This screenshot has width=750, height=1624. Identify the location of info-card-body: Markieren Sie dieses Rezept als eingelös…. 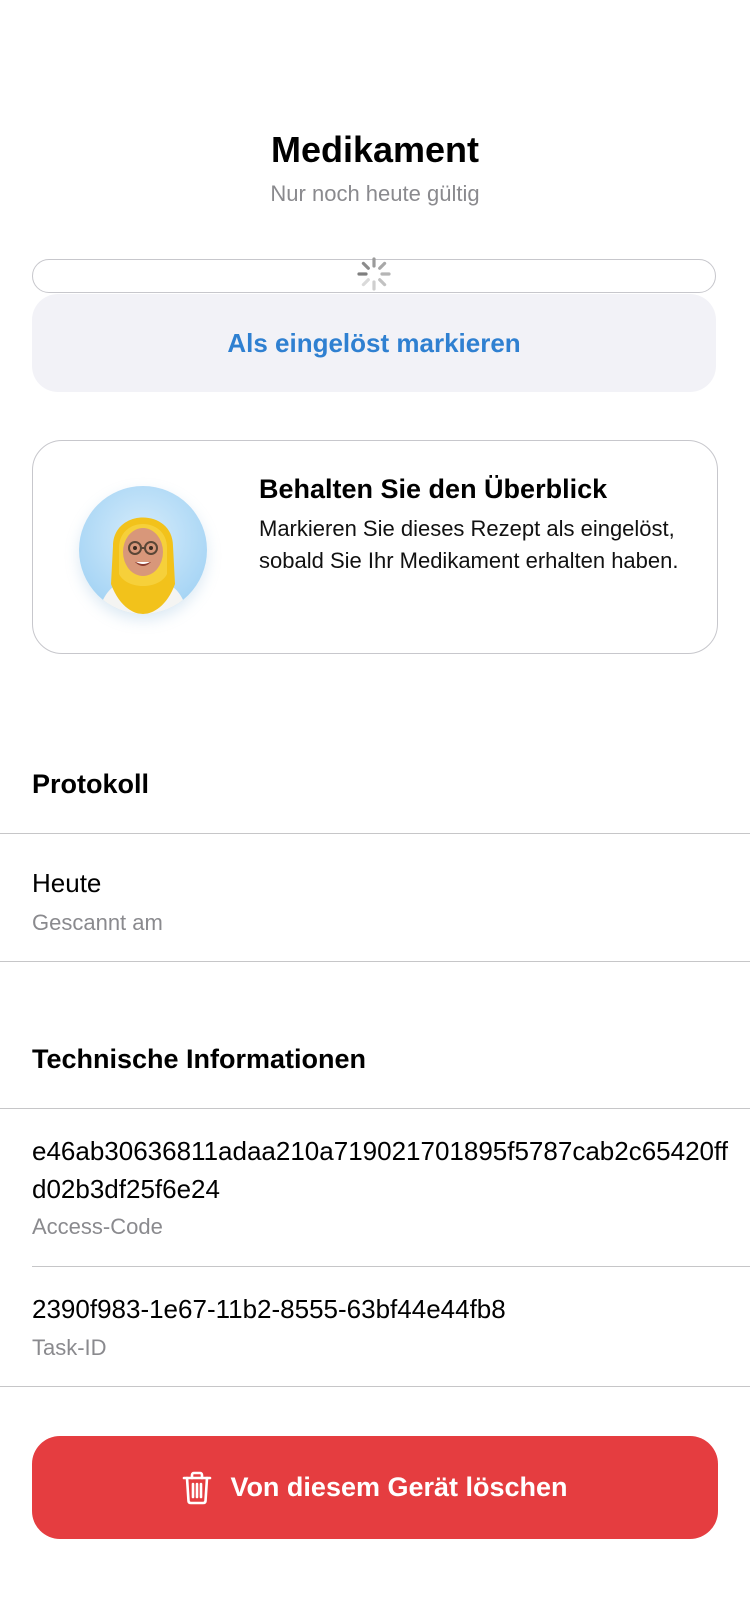
(469, 544).